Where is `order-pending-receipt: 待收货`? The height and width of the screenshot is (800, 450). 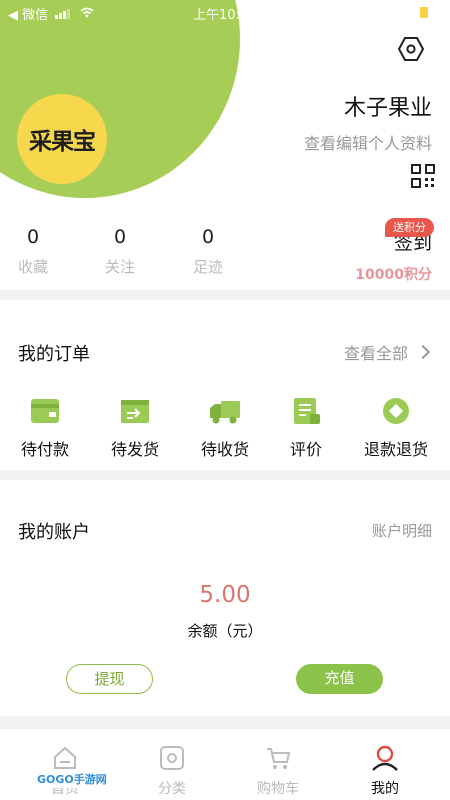 order-pending-receipt: 待收货 is located at coordinates (225, 428).